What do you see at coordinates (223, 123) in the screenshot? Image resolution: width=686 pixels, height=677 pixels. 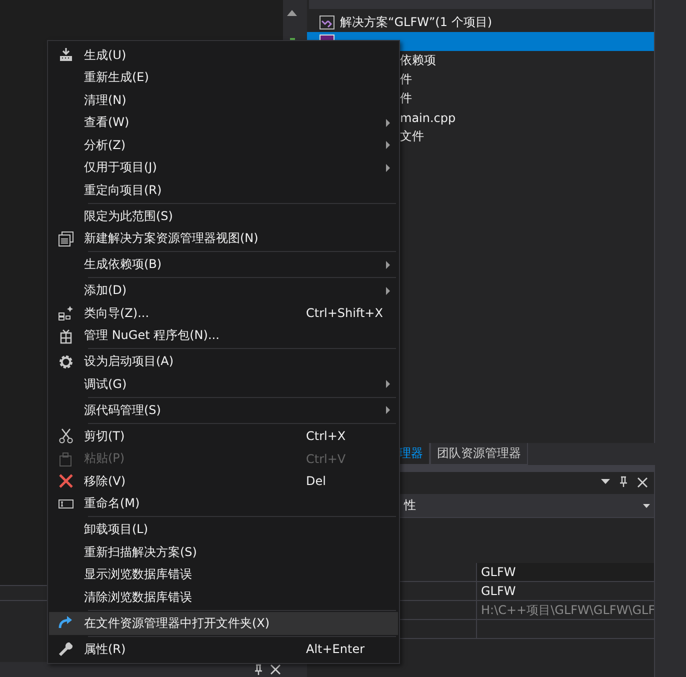 I see `menu-item: 查看(W)` at bounding box center [223, 123].